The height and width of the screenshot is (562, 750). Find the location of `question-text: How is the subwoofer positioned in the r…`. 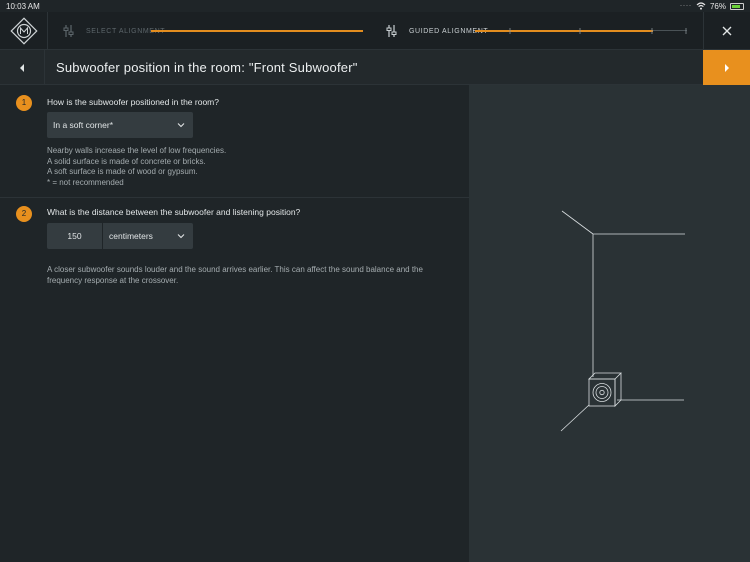

question-text: How is the subwoofer positioned in the r… is located at coordinates (133, 102).